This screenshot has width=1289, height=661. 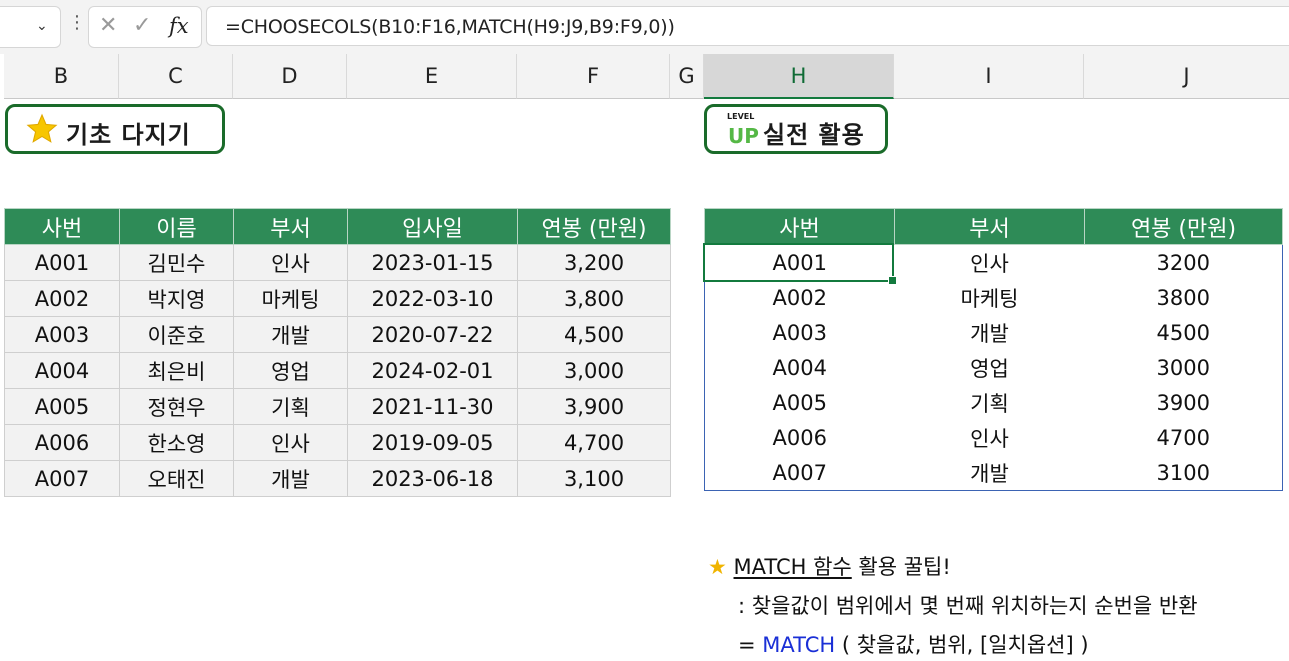 I want to click on chevron-down-icon: ⌄, so click(x=42, y=26).